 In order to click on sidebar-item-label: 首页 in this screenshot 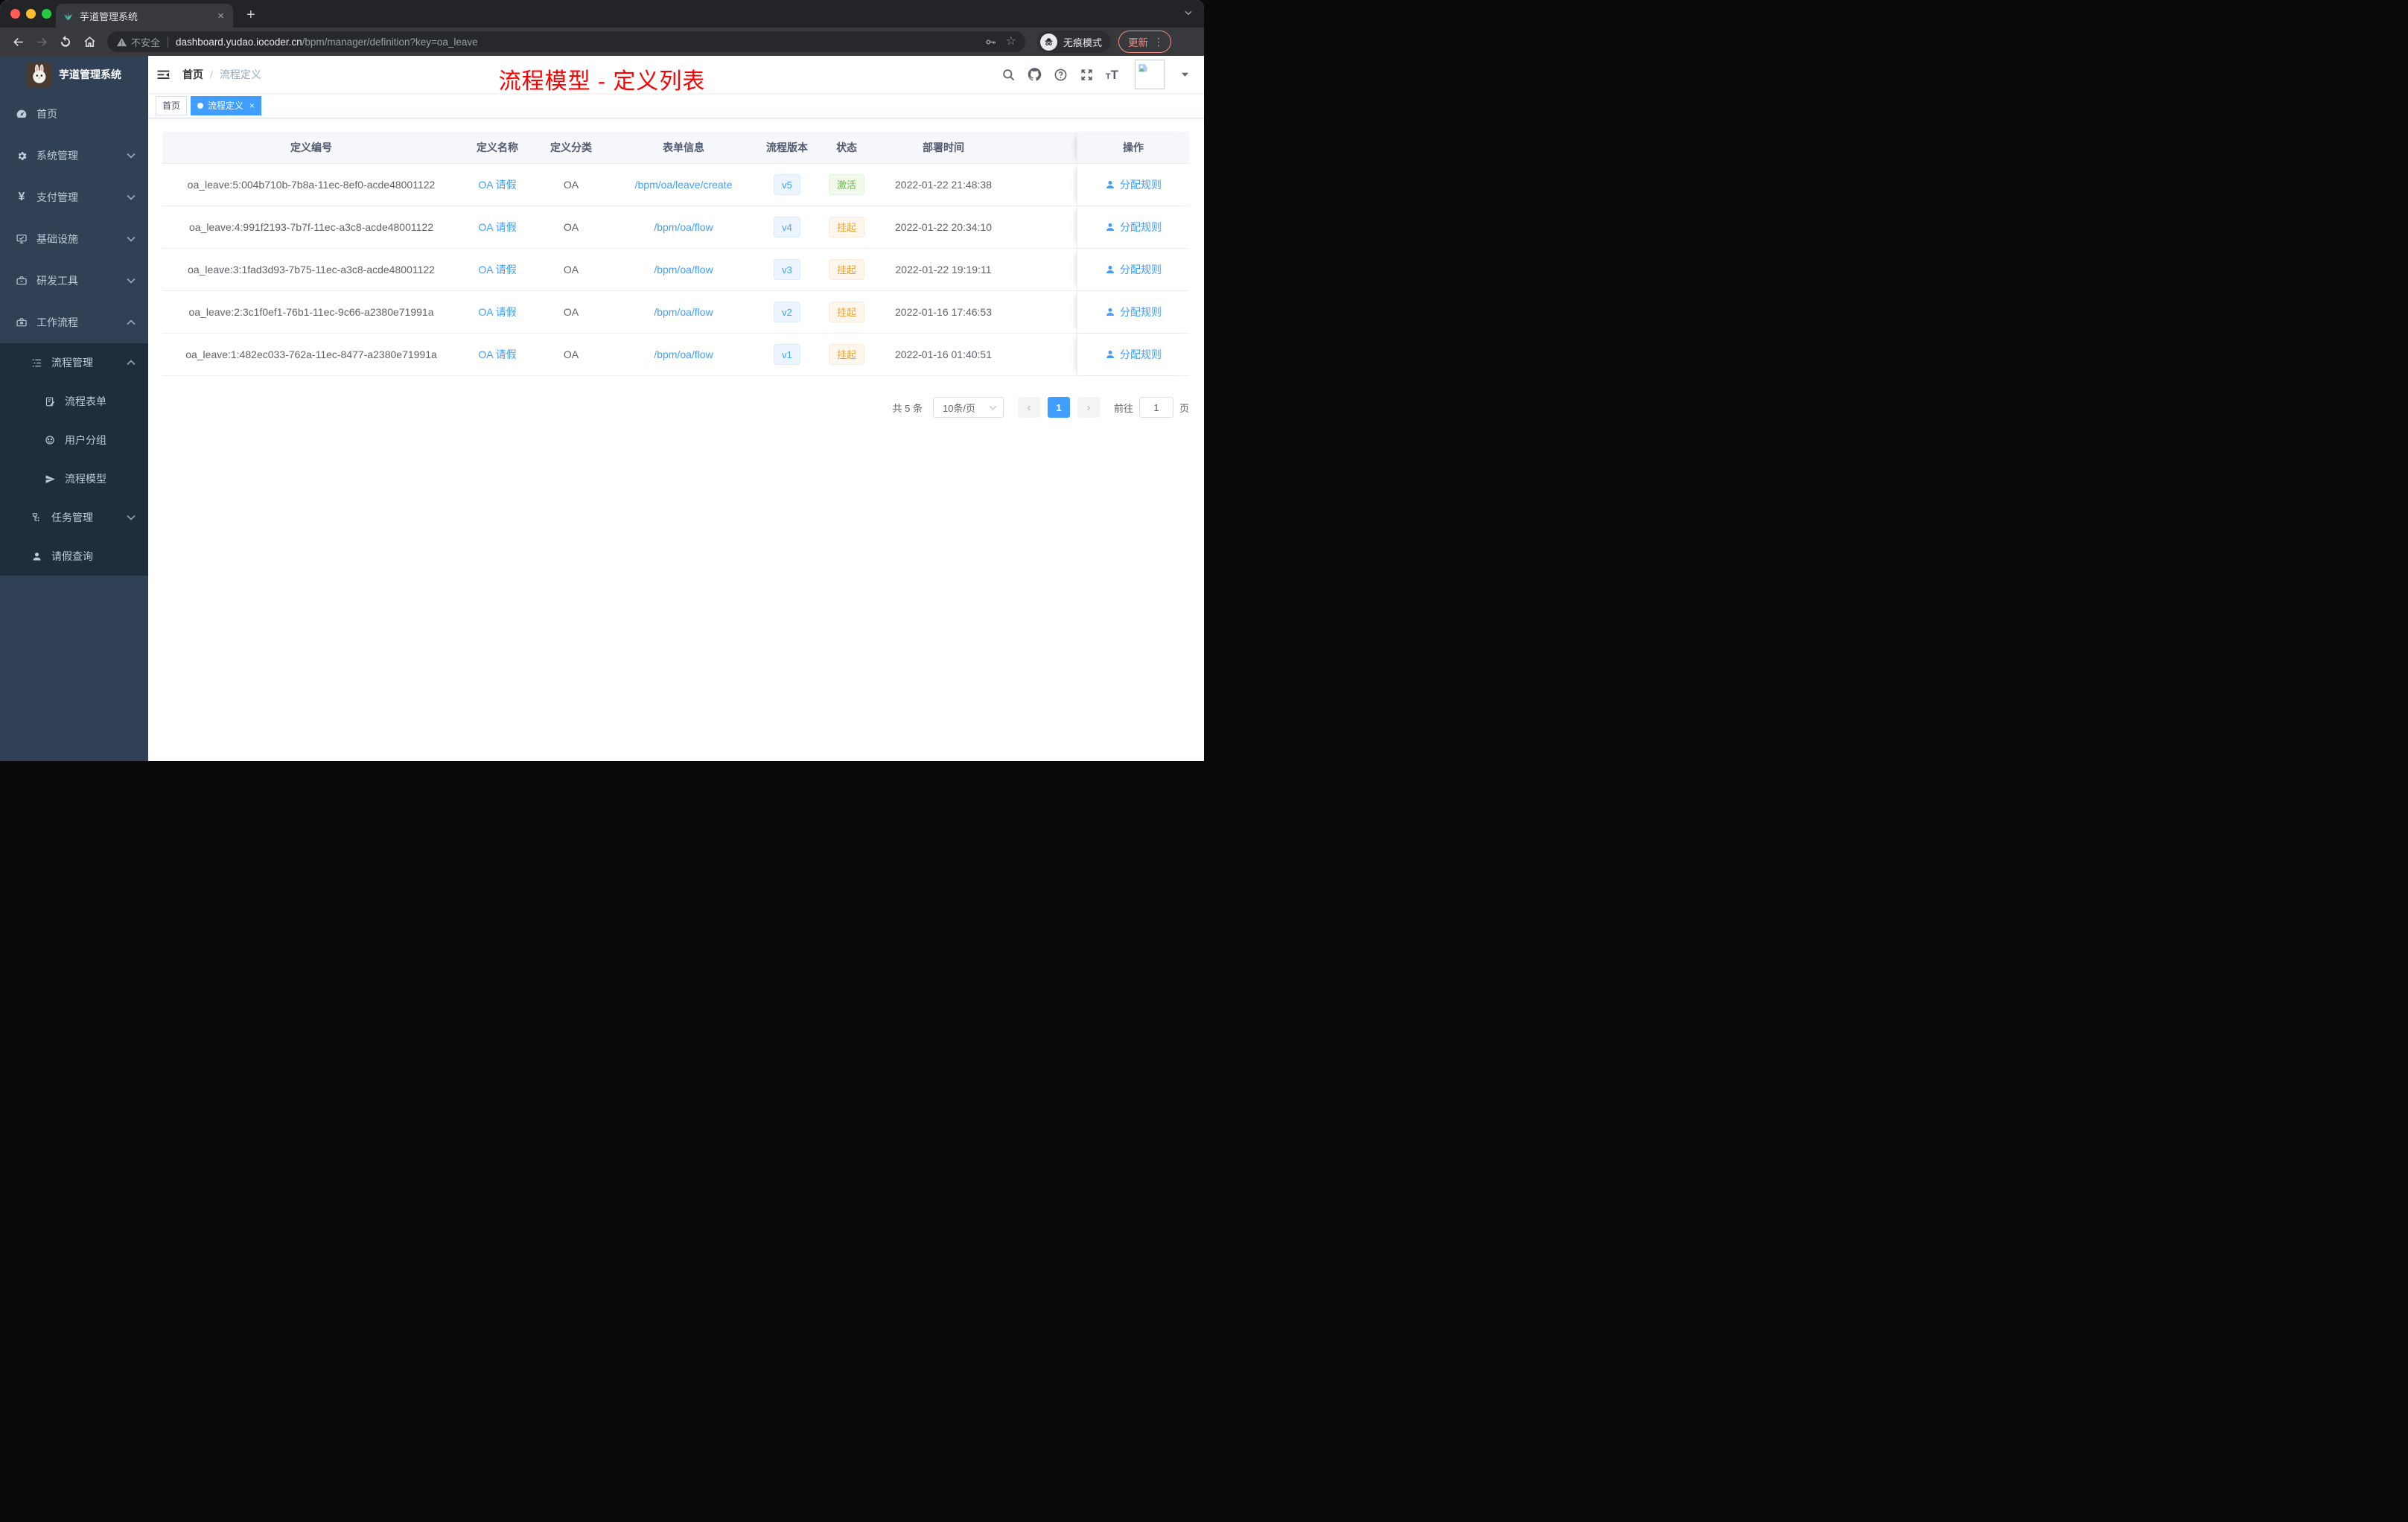, I will do `click(46, 114)`.